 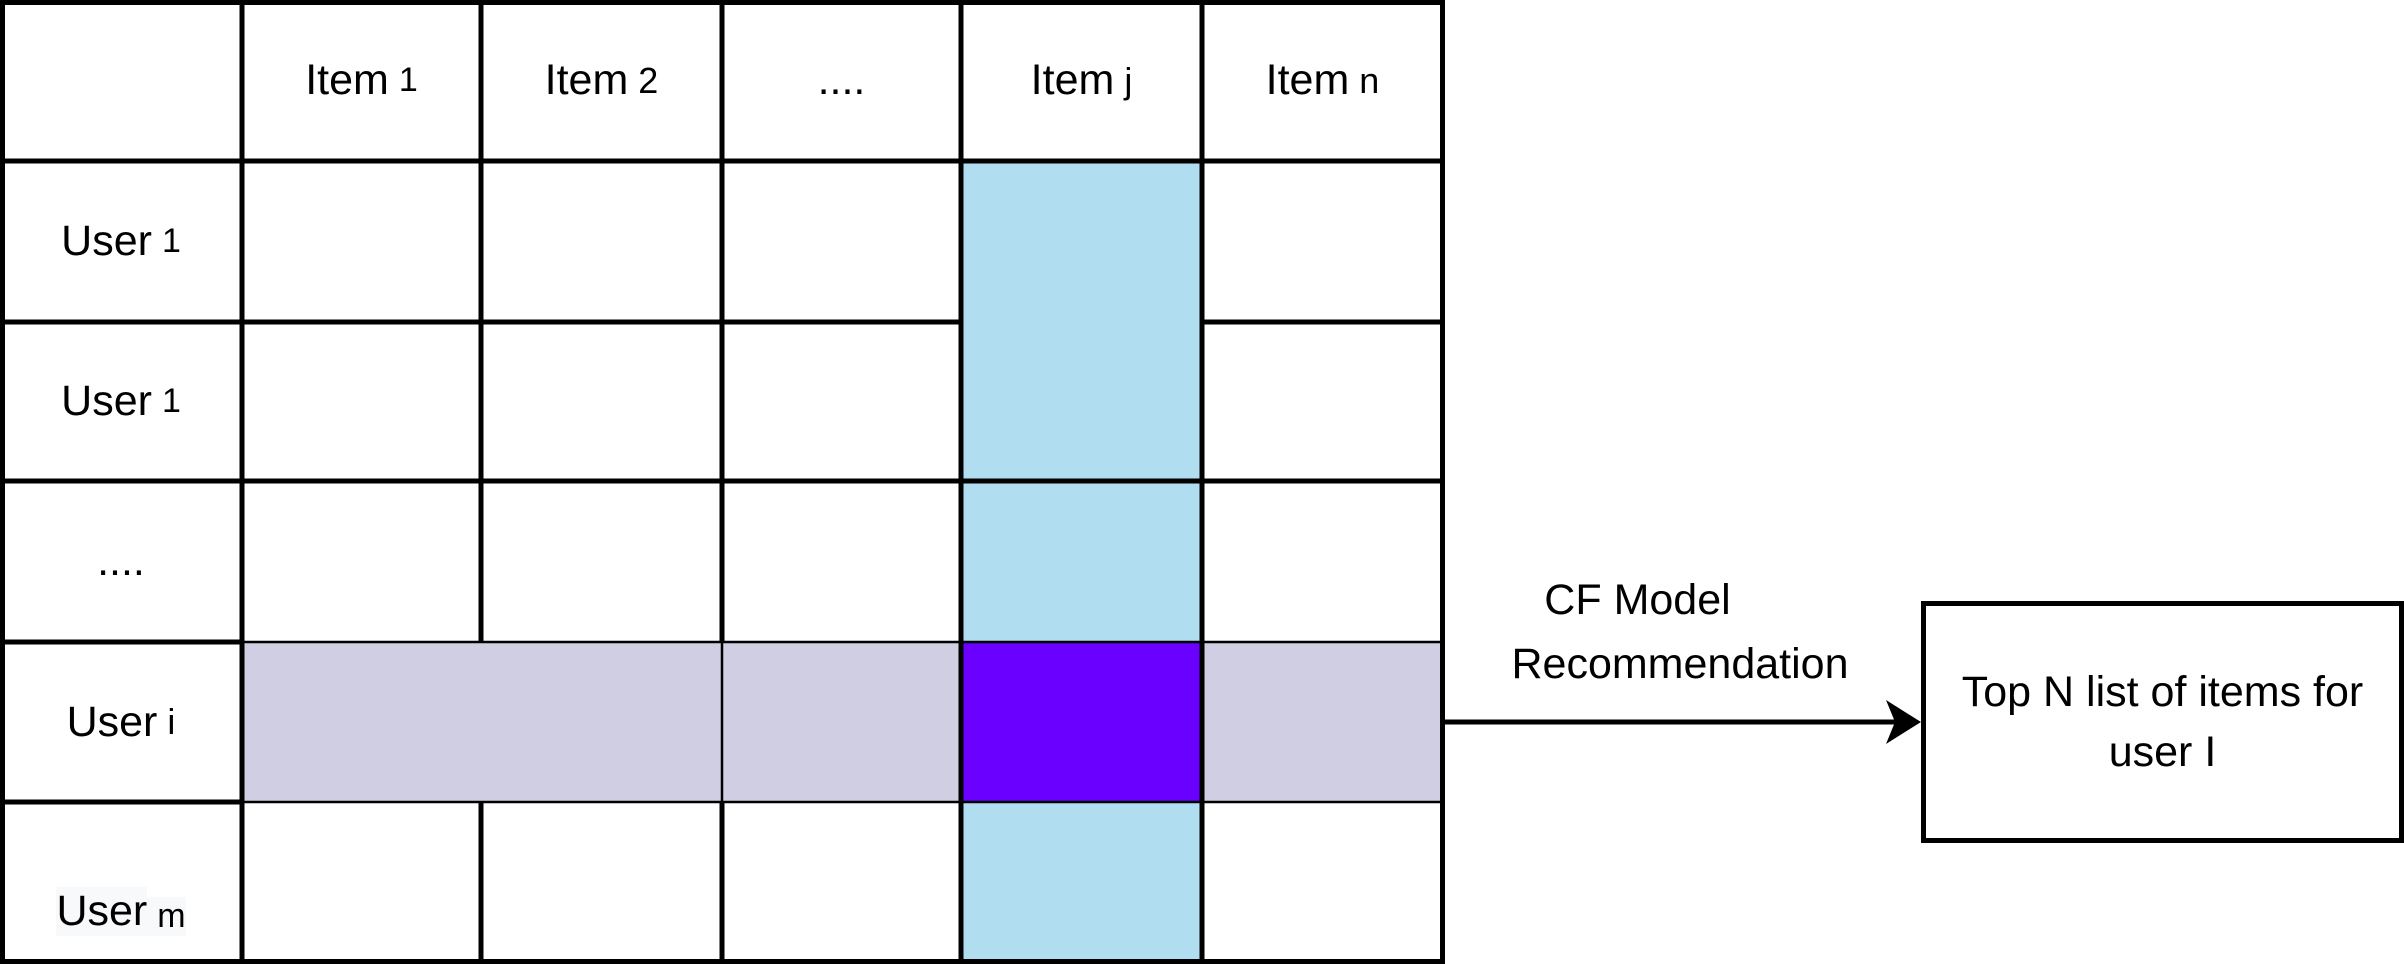 What do you see at coordinates (1128, 80) in the screenshot?
I see `column-header-subscript: j` at bounding box center [1128, 80].